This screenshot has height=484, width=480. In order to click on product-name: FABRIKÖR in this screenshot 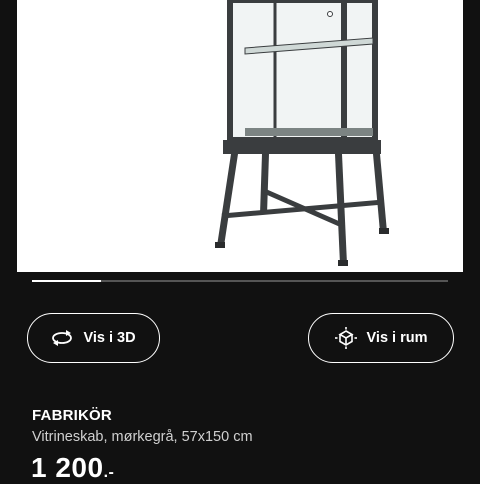, I will do `click(72, 415)`.